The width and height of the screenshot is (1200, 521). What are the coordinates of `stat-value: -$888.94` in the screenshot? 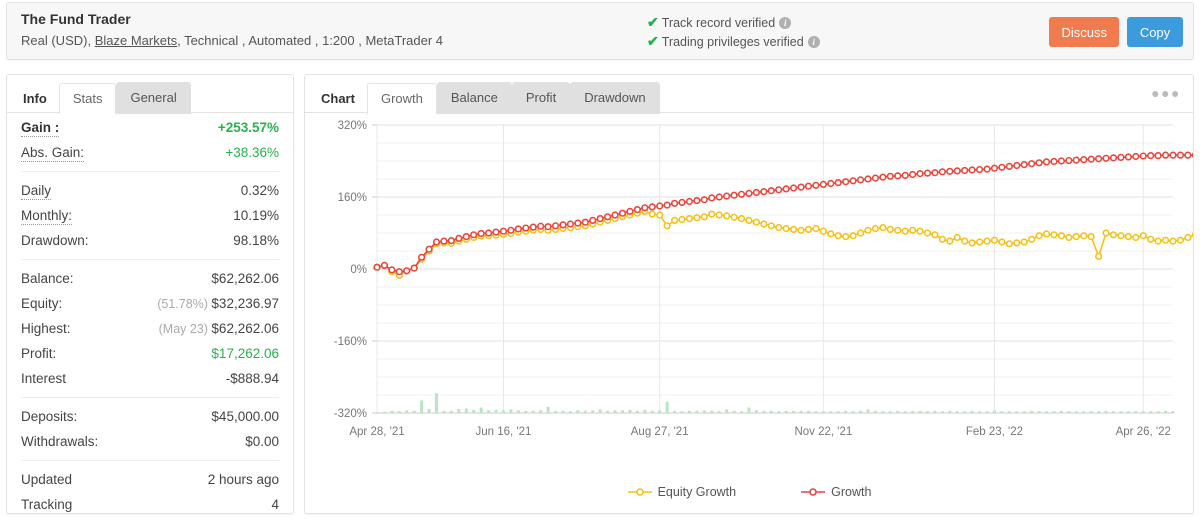 It's located at (252, 378).